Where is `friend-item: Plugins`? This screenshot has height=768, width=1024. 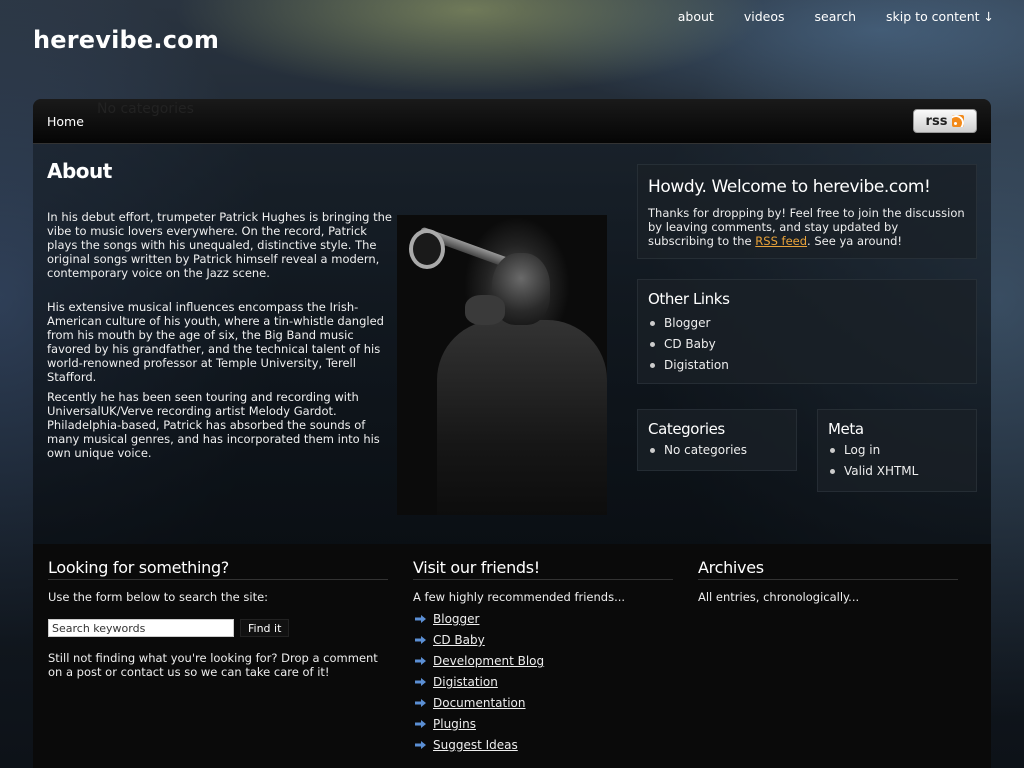
friend-item: Plugins is located at coordinates (543, 724).